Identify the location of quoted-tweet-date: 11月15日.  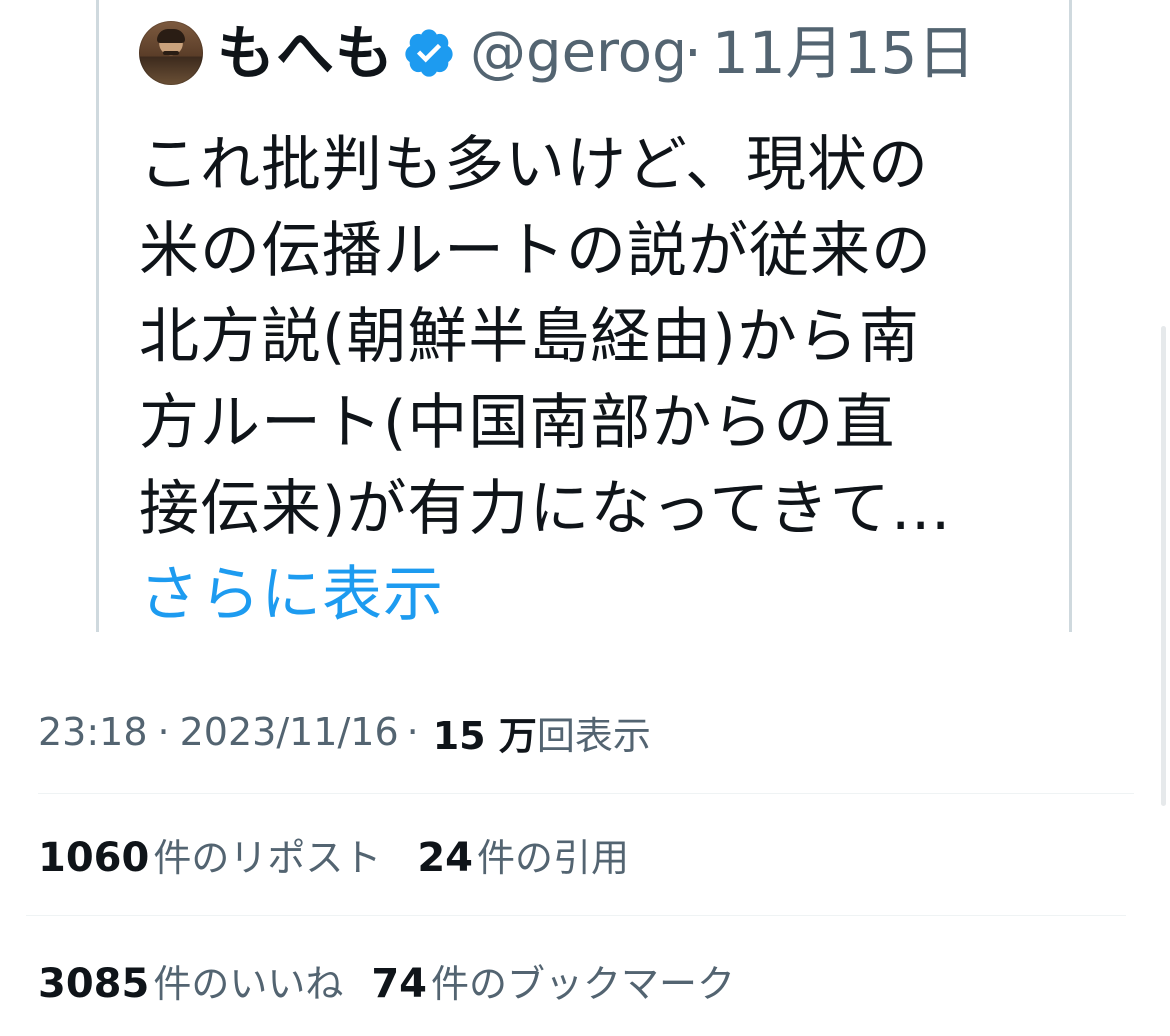
(844, 53).